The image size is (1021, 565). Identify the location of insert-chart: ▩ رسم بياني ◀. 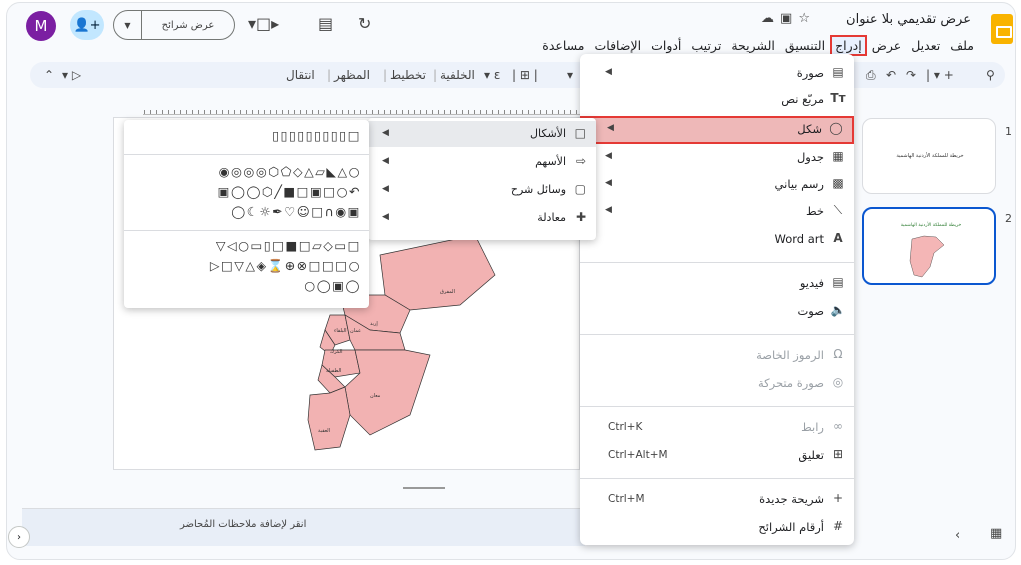
(717, 185).